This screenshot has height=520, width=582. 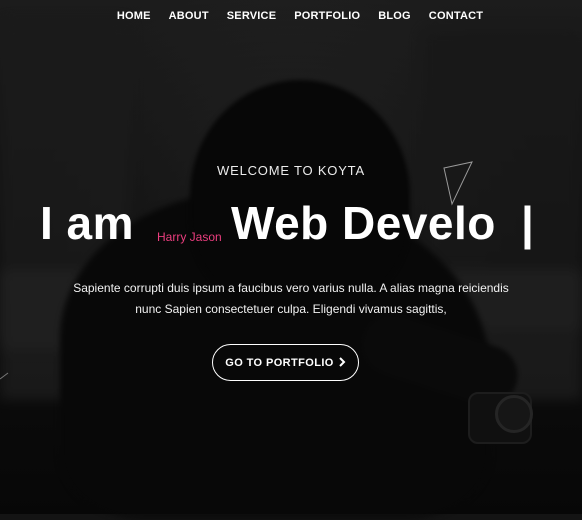 I want to click on nav-item-blog: BLOG, so click(x=394, y=16).